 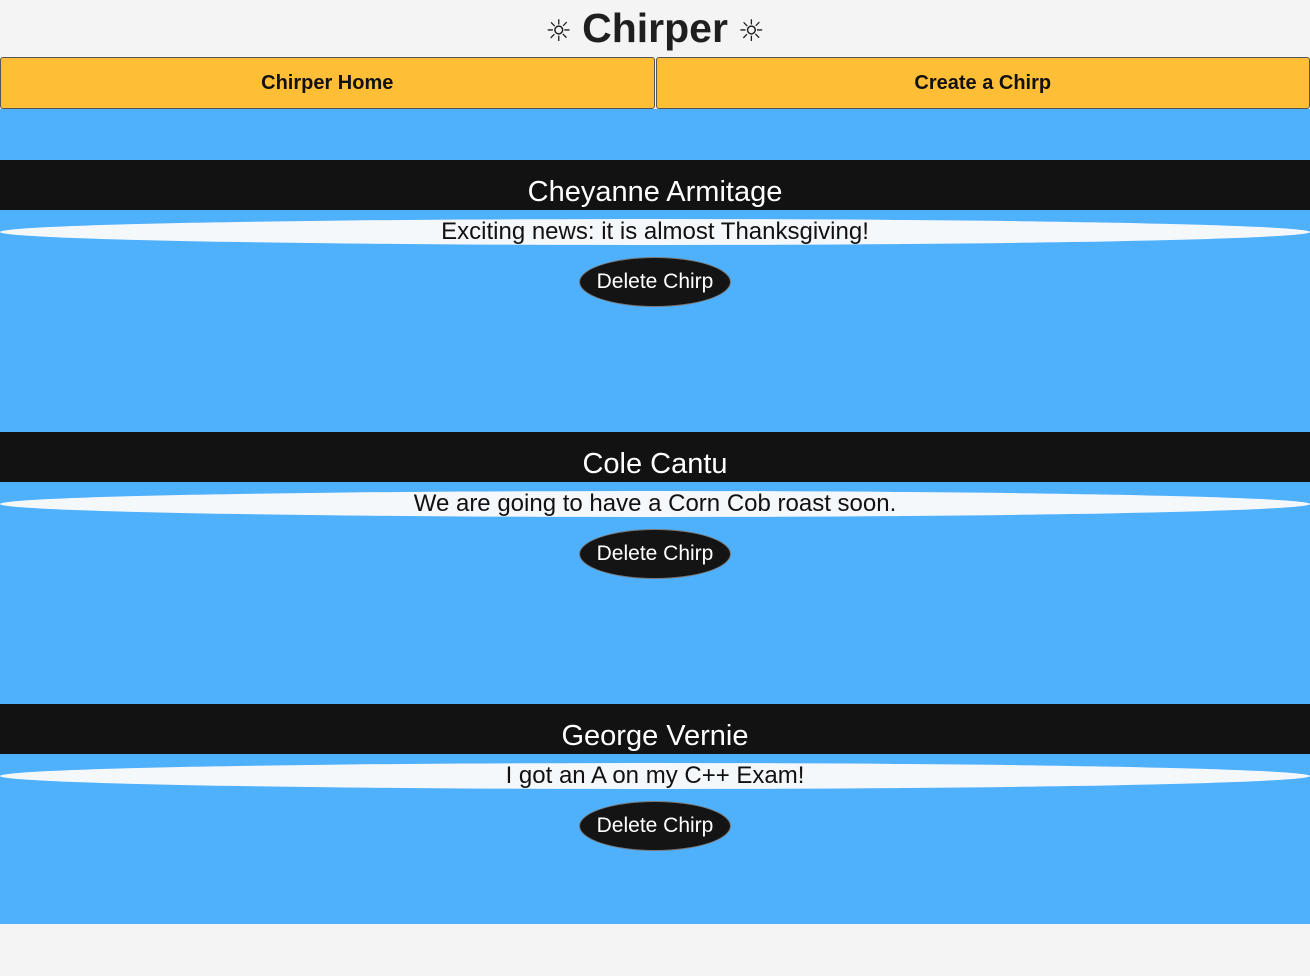 What do you see at coordinates (327, 83) in the screenshot?
I see `chirper-home-button: Chirper Home` at bounding box center [327, 83].